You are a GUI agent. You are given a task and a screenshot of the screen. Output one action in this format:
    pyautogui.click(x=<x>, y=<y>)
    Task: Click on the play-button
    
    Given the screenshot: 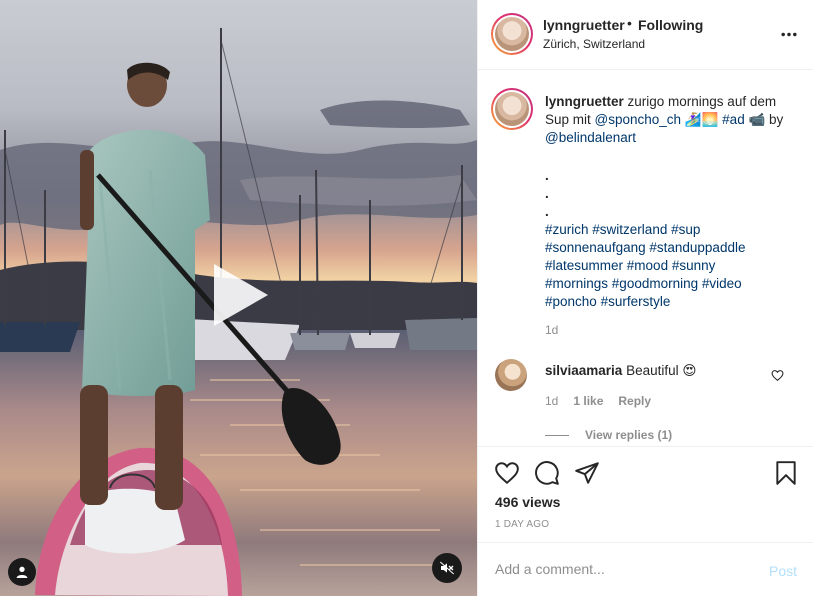 What is the action you would take?
    pyautogui.click(x=239, y=295)
    